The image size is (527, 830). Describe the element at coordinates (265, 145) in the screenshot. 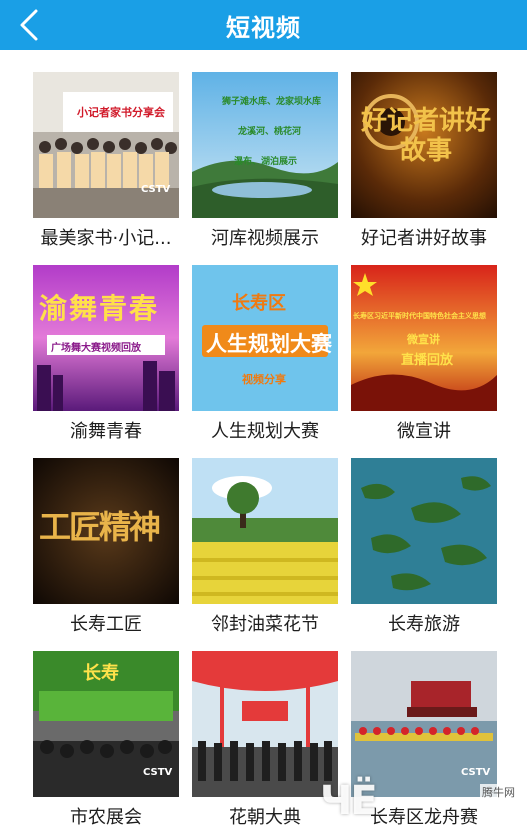

I see `video-thumbnail: 狮子滩水库、龙家坝水库 龙溪河、桃花河 瀑布、湖泊展示` at that location.